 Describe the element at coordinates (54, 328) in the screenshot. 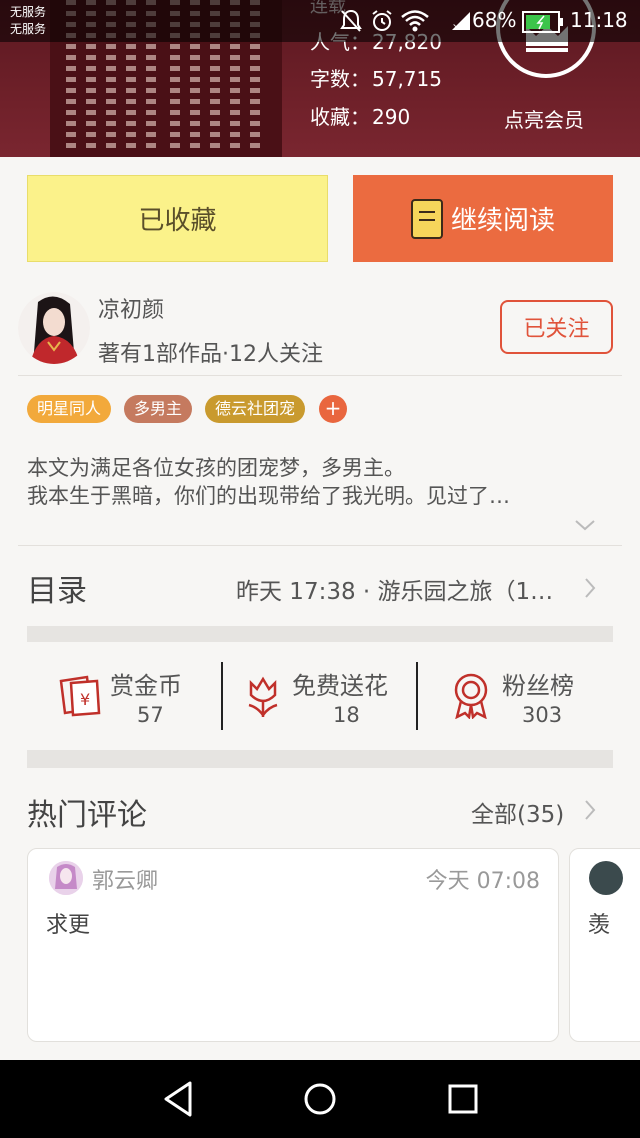

I see `author-avatar` at that location.